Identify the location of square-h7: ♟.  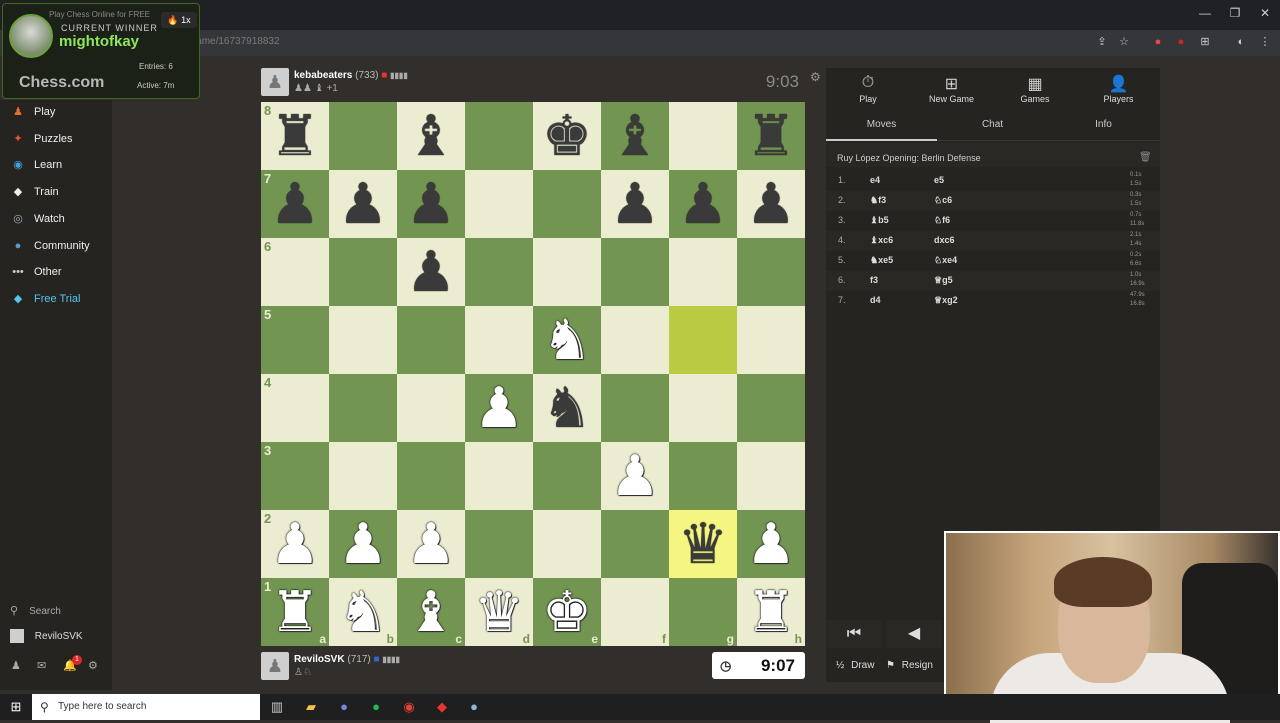
(771, 204).